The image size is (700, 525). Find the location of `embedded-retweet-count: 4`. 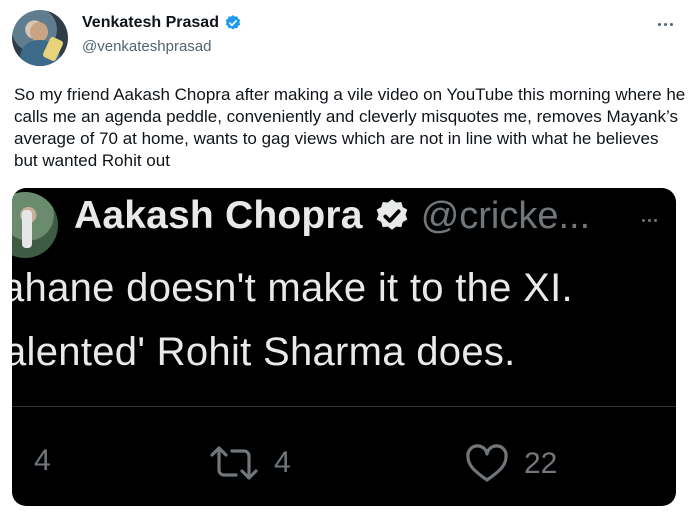

embedded-retweet-count: 4 is located at coordinates (282, 462).